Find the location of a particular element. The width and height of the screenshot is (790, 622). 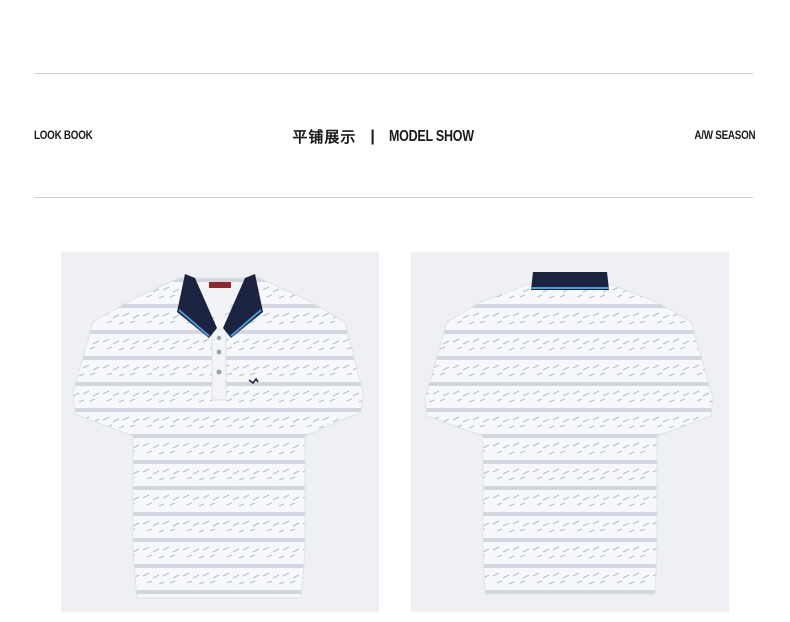

season-label: A/W SEASON is located at coordinates (724, 135).